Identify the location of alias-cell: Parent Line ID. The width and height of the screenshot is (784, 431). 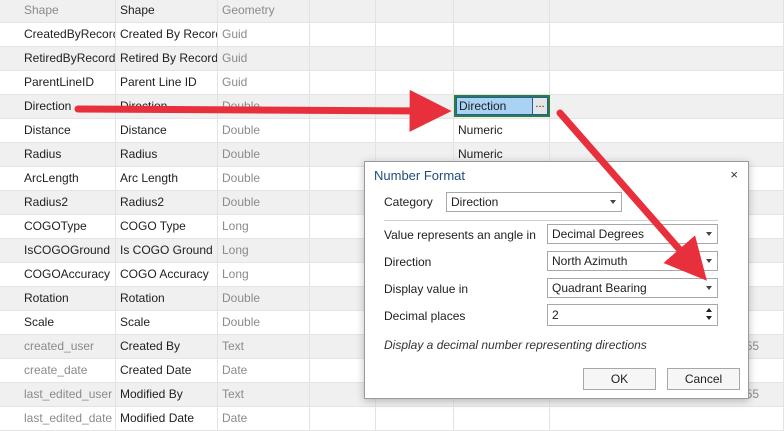
(167, 82).